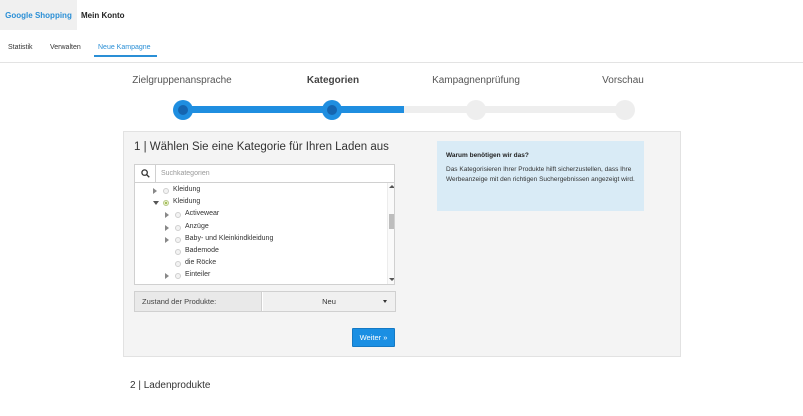 The width and height of the screenshot is (803, 416). What do you see at coordinates (333, 80) in the screenshot?
I see `step-label-kategorien: Kategorien` at bounding box center [333, 80].